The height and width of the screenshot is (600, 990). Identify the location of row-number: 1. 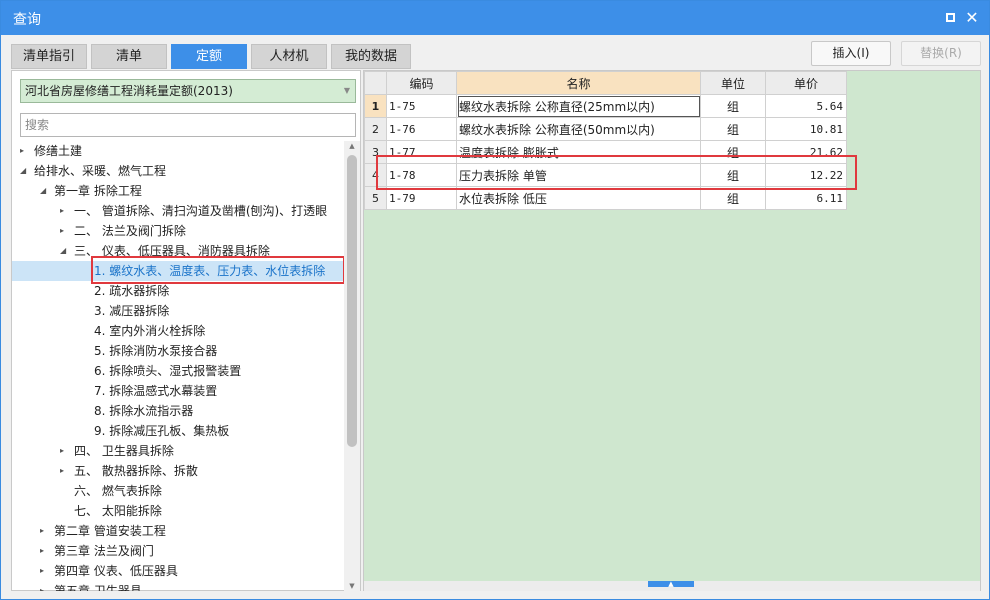
(375, 106).